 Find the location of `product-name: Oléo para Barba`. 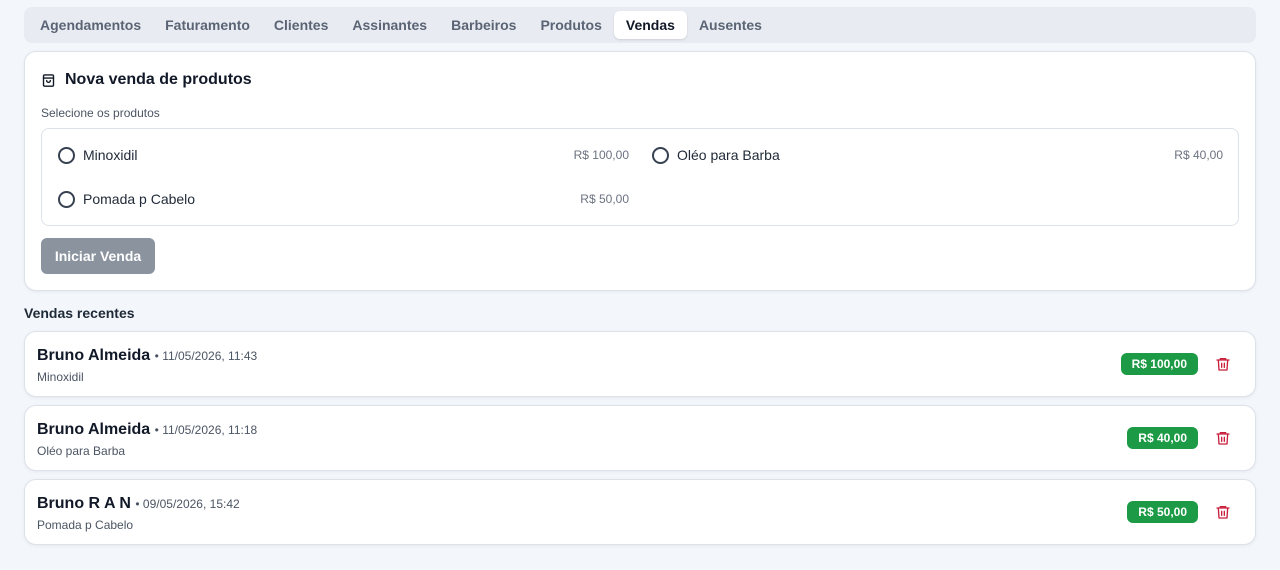

product-name: Oléo para Barba is located at coordinates (728, 155).